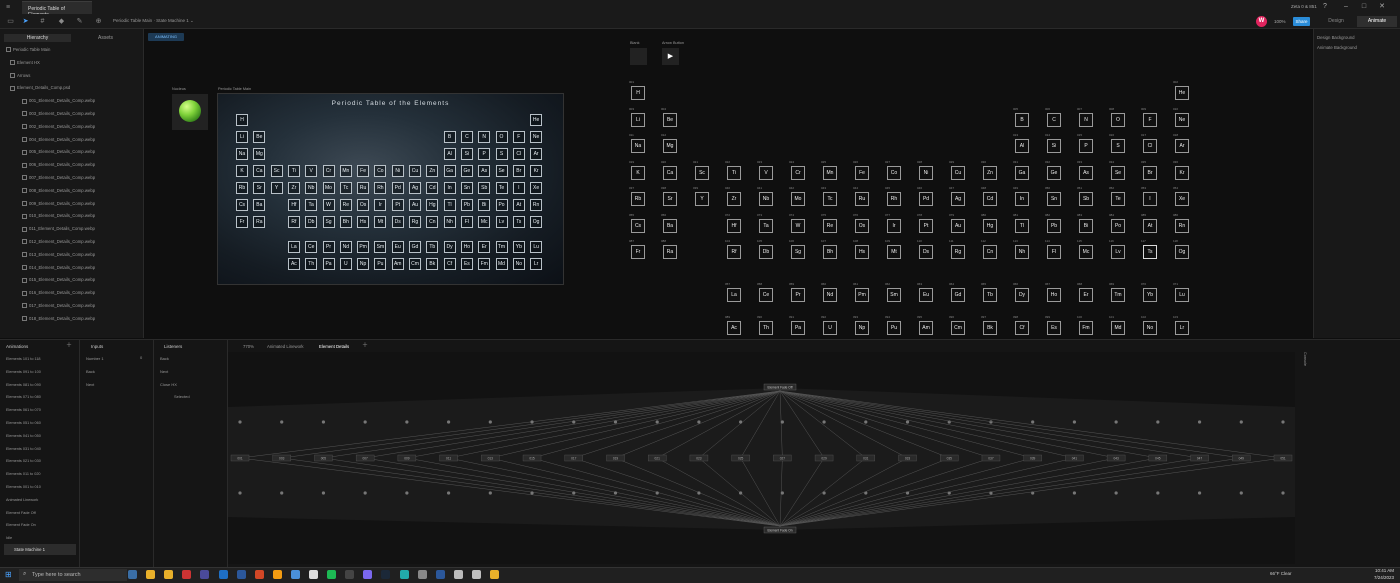  I want to click on element-cell: Be, so click(670, 119).